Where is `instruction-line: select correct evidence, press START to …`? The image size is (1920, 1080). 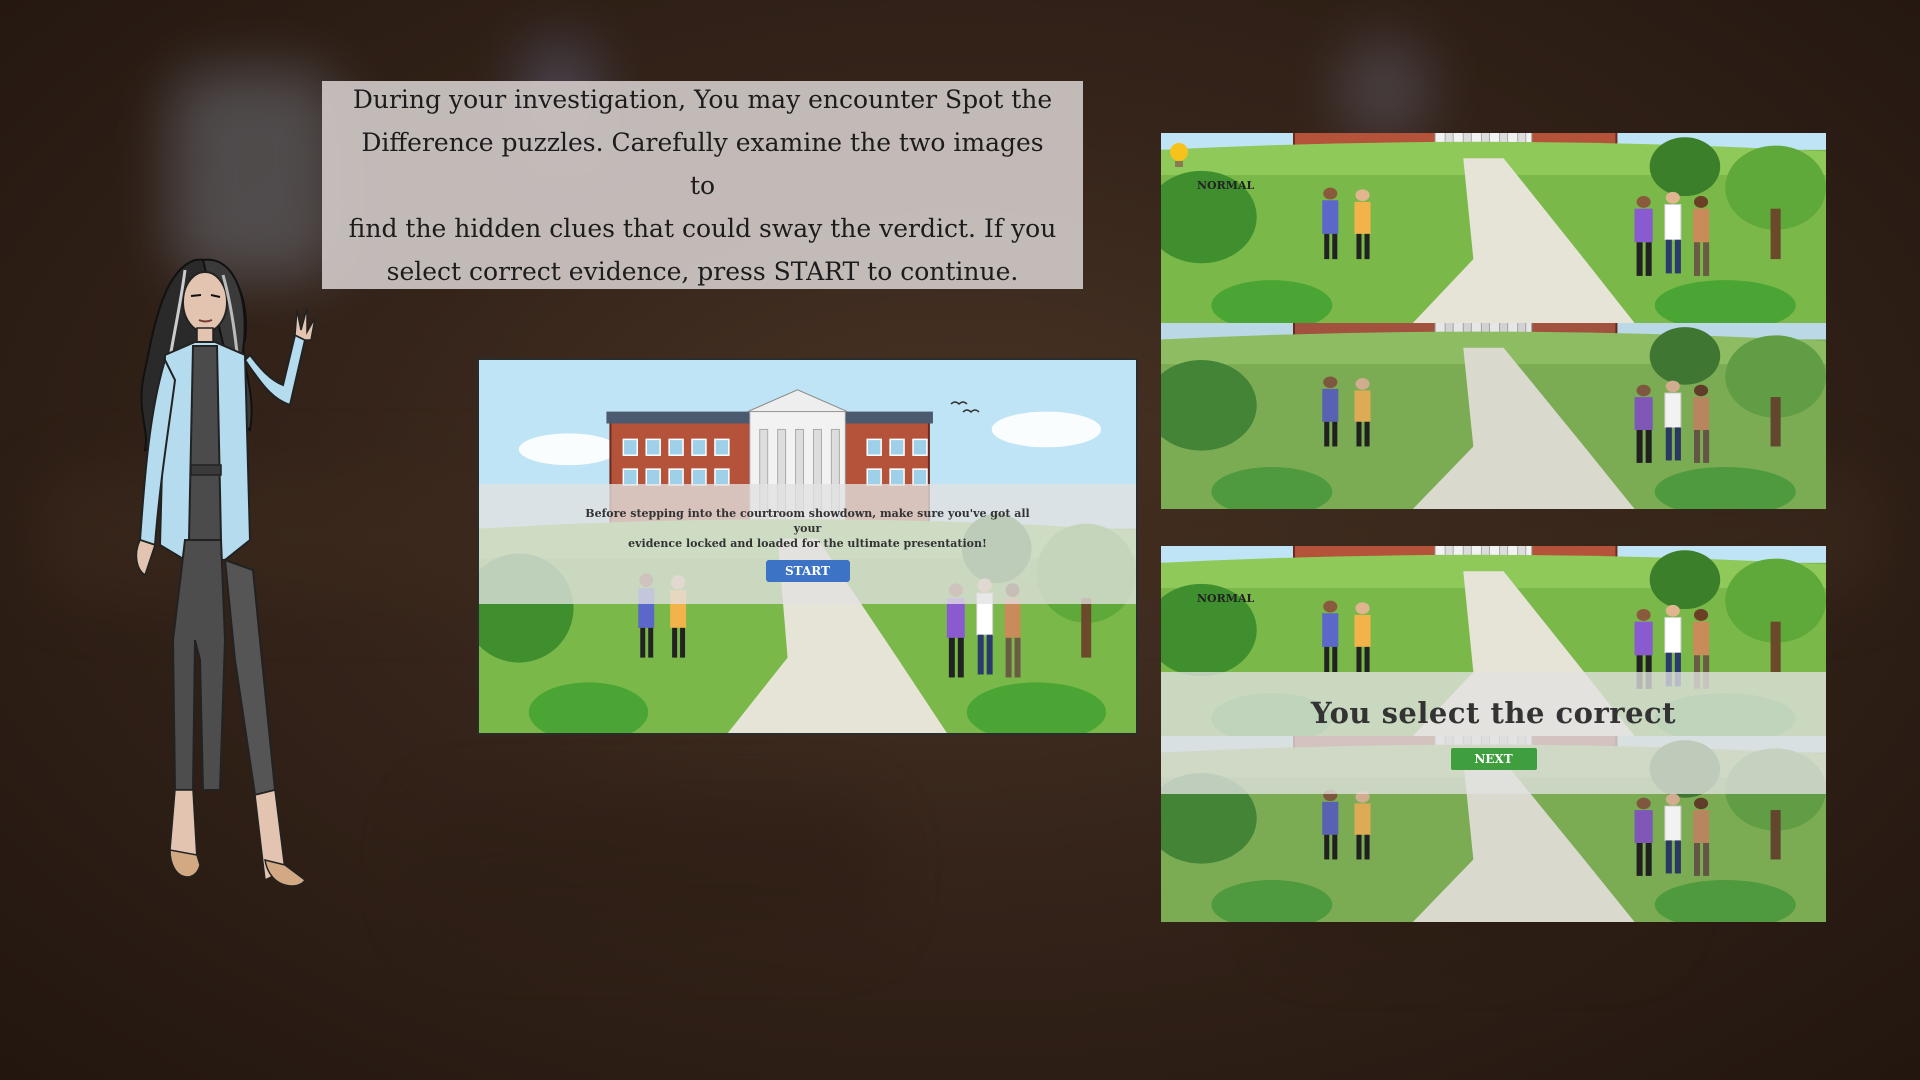 instruction-line: select correct evidence, press START to … is located at coordinates (702, 271).